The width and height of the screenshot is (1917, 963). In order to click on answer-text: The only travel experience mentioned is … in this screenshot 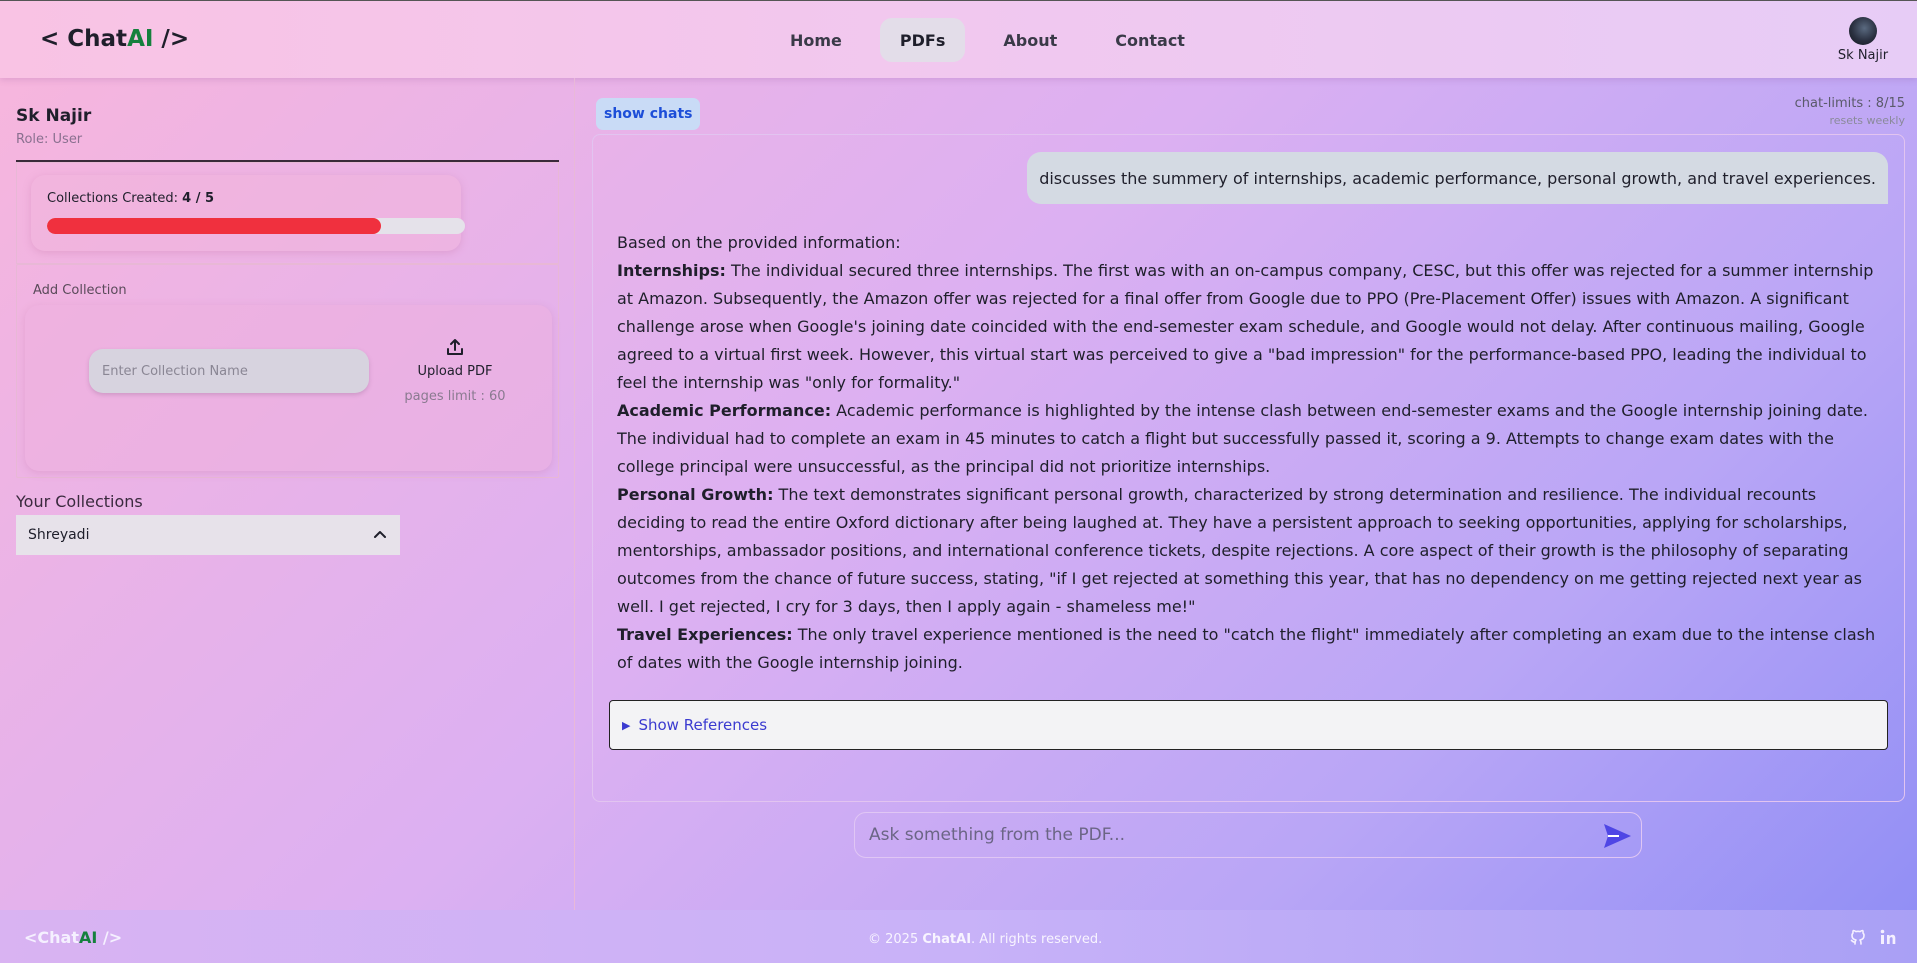, I will do `click(1246, 648)`.